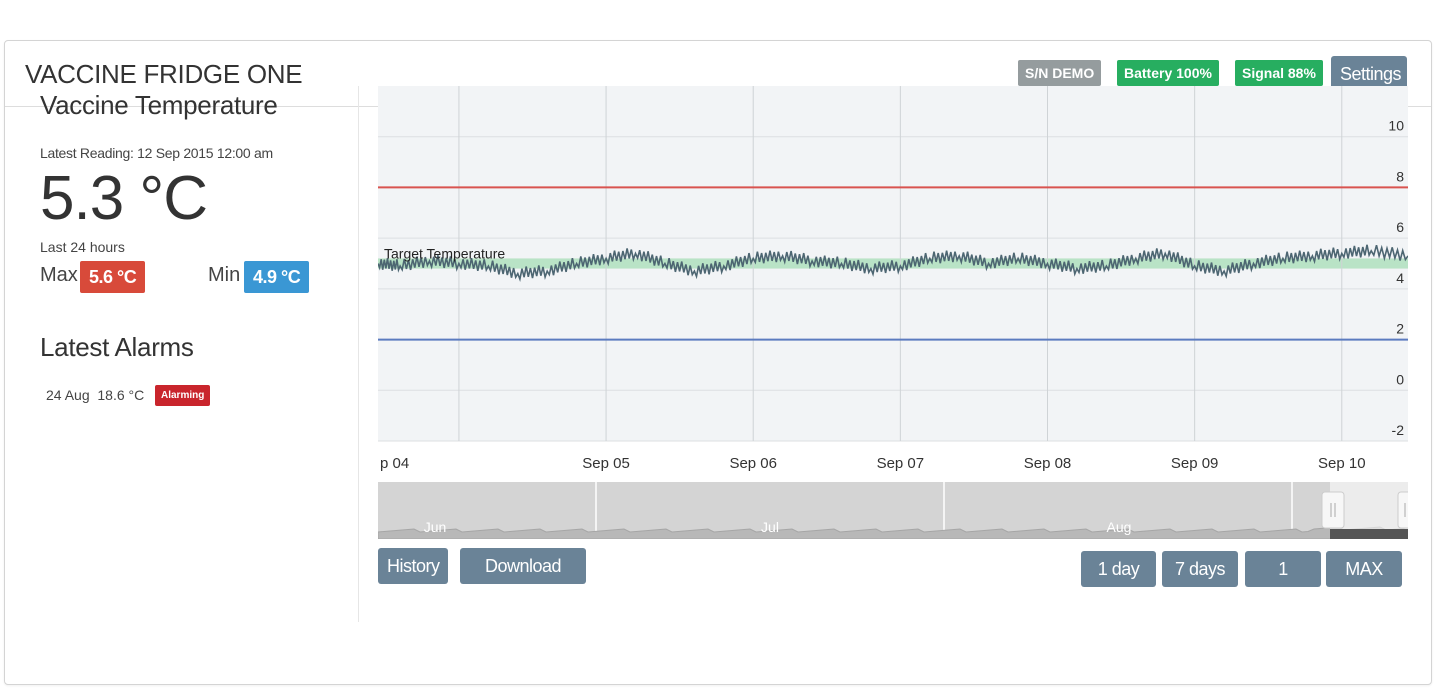 This screenshot has height=700, width=1443. What do you see at coordinates (1400, 278) in the screenshot?
I see `y-tick-label: 4` at bounding box center [1400, 278].